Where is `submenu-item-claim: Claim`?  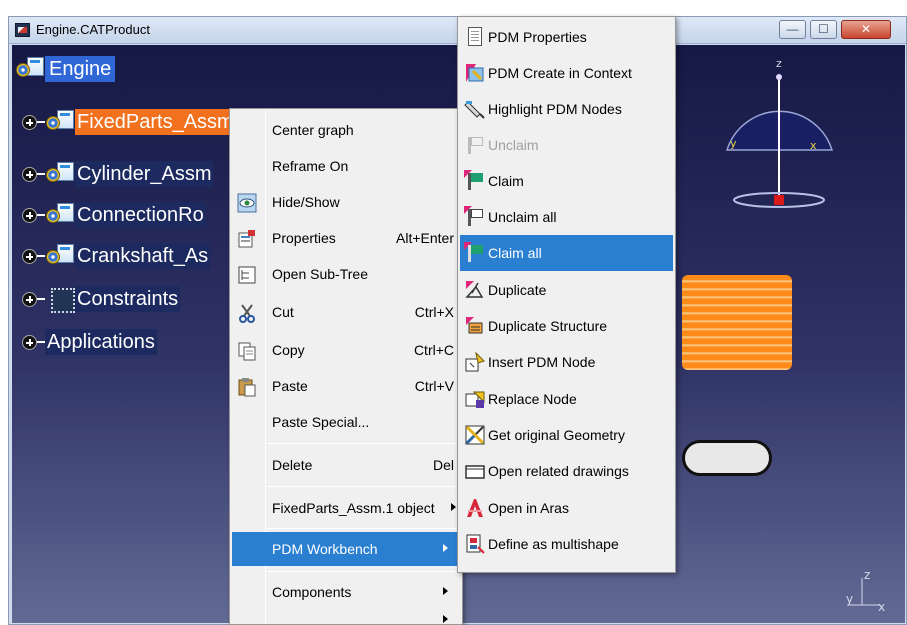
submenu-item-claim: Claim is located at coordinates (566, 181).